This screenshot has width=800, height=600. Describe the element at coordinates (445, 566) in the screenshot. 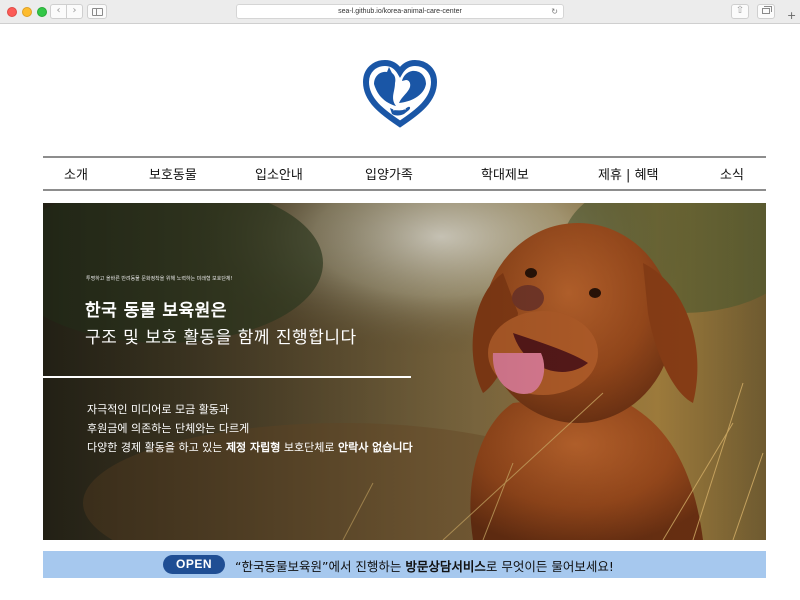

I see `notice-highlight: 방문상담서비스` at that location.